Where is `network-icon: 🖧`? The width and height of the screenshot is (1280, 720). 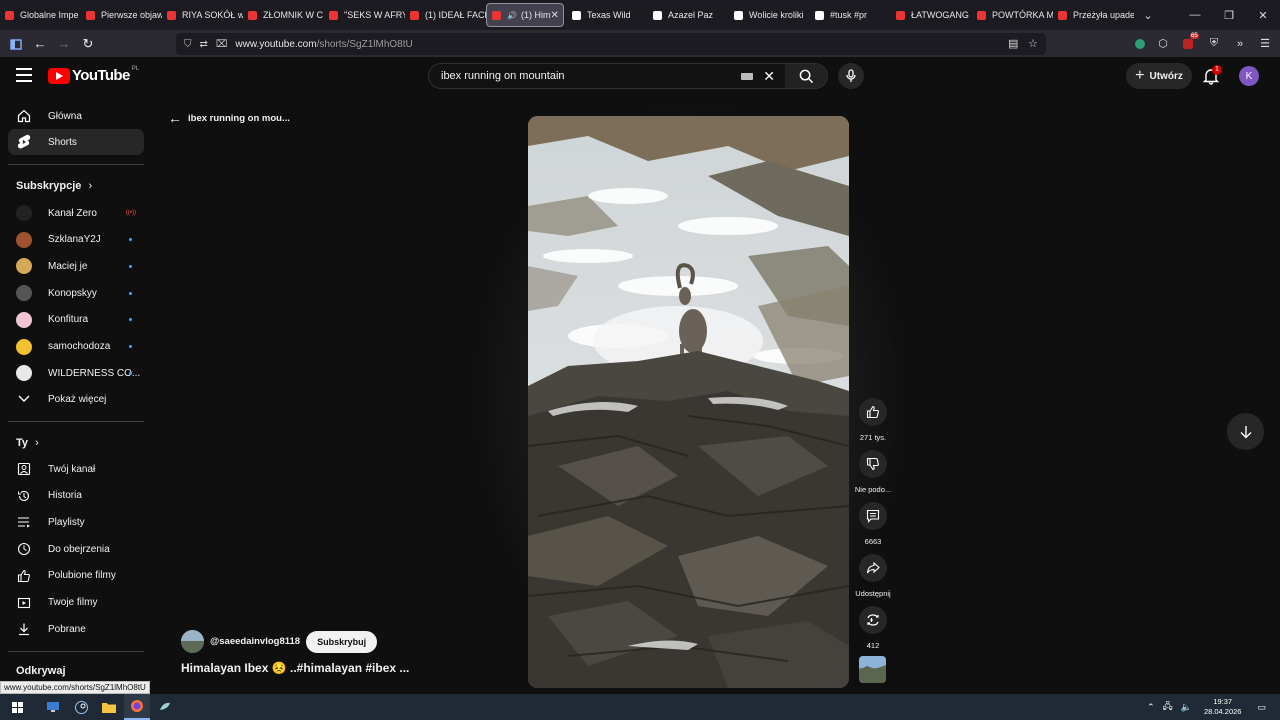
network-icon: 🖧 is located at coordinates (1168, 707).